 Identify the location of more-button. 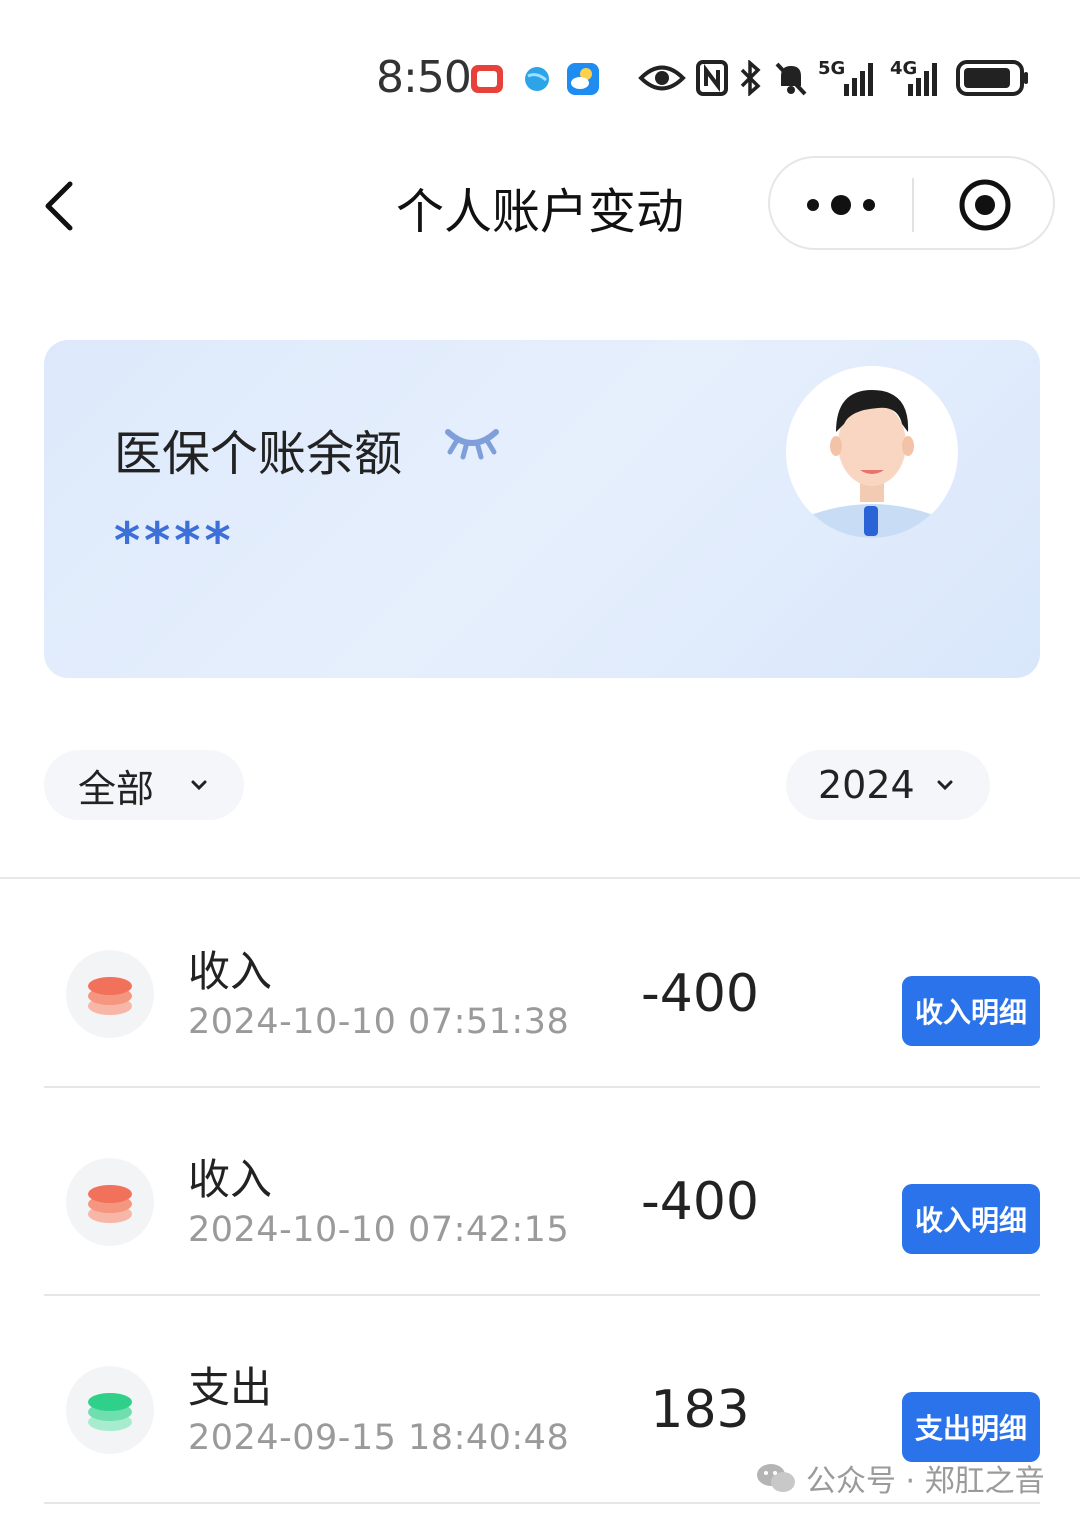
(841, 205).